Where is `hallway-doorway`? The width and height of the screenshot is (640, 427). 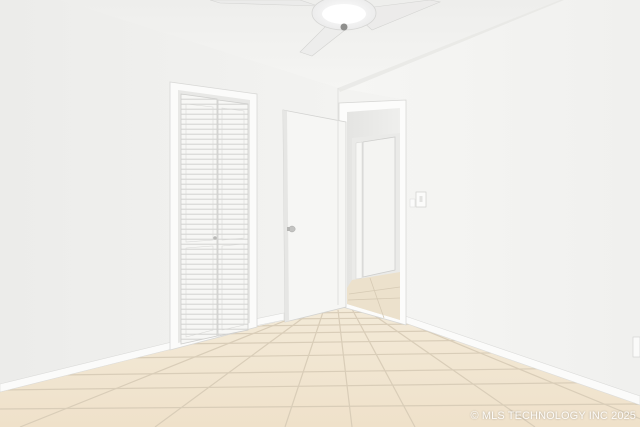
hallway-doorway is located at coordinates (372, 212).